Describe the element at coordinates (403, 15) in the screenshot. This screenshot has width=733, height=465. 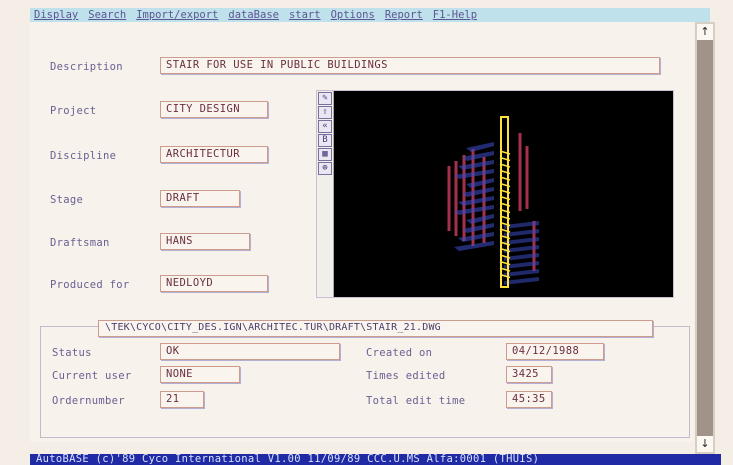
I see `menu-report: Report` at that location.